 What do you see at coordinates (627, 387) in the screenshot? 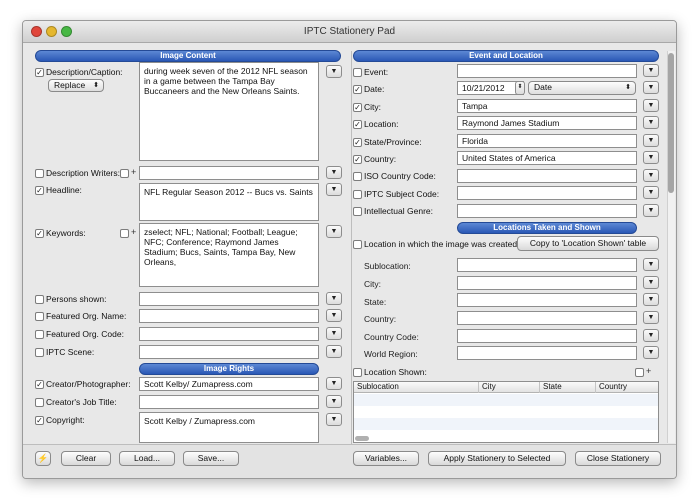
I see `column-country: Country` at bounding box center [627, 387].